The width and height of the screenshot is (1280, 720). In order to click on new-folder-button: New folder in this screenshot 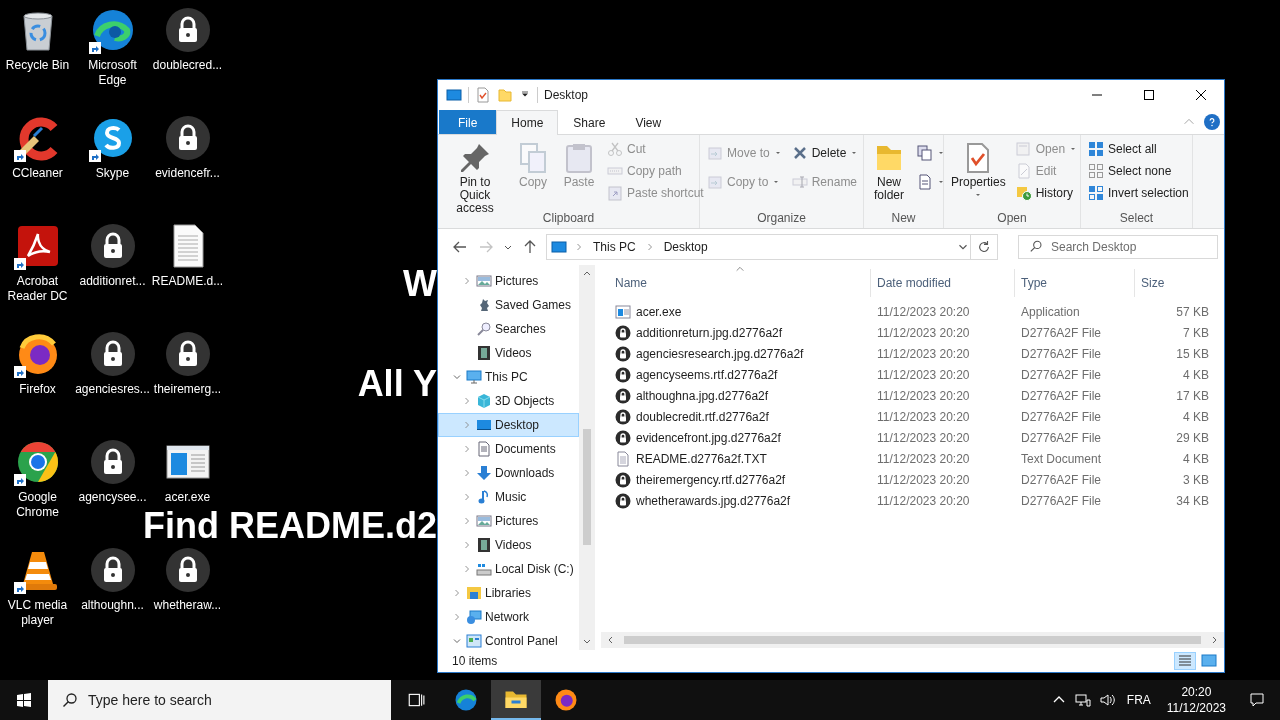, I will do `click(889, 174)`.